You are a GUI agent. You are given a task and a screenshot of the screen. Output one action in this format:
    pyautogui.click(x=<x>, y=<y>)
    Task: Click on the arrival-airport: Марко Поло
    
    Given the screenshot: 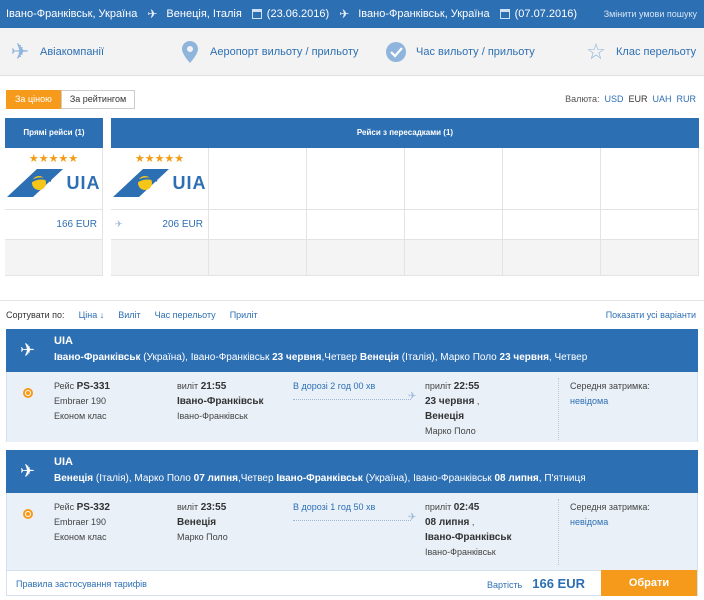 What is the action you would take?
    pyautogui.click(x=450, y=431)
    